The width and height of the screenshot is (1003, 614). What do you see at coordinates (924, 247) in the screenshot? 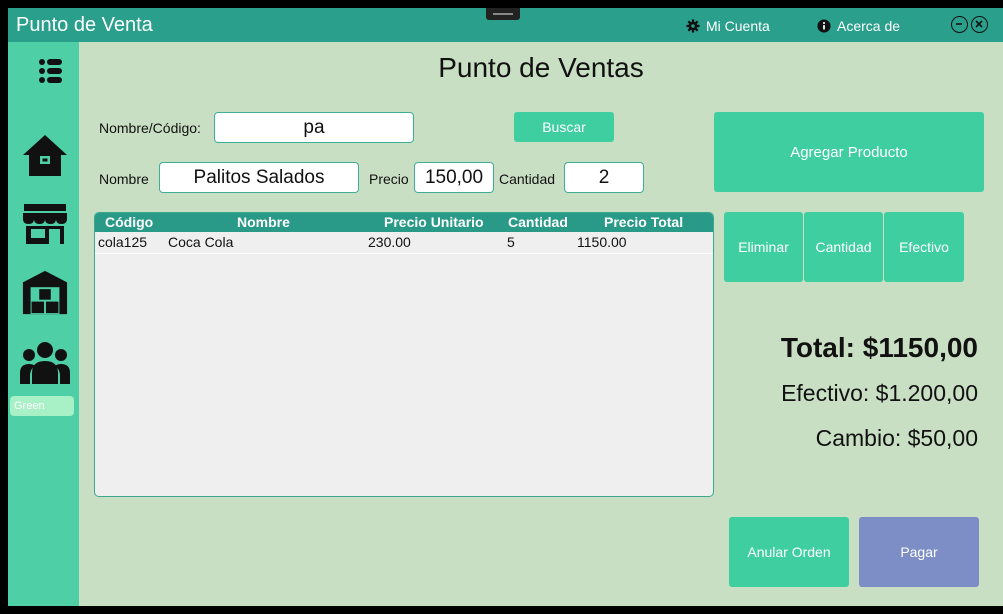
I see `cash-button: Efectivo` at bounding box center [924, 247].